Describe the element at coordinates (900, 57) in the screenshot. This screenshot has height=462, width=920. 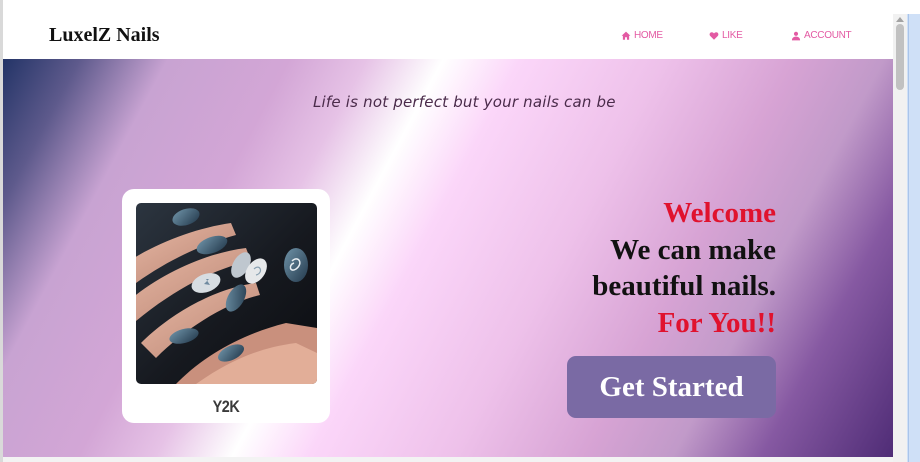
I see `scroll-thumb` at that location.